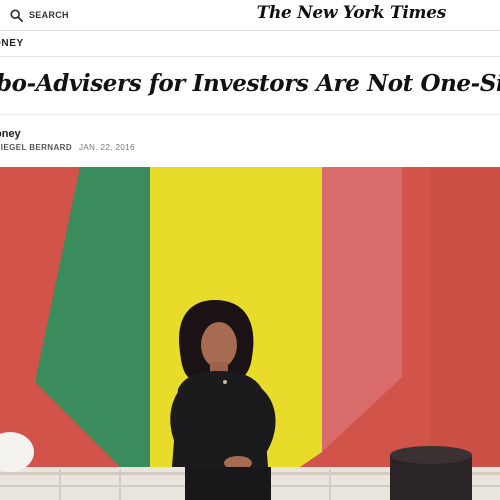  What do you see at coordinates (16, 15) in the screenshot?
I see `search-icon` at bounding box center [16, 15].